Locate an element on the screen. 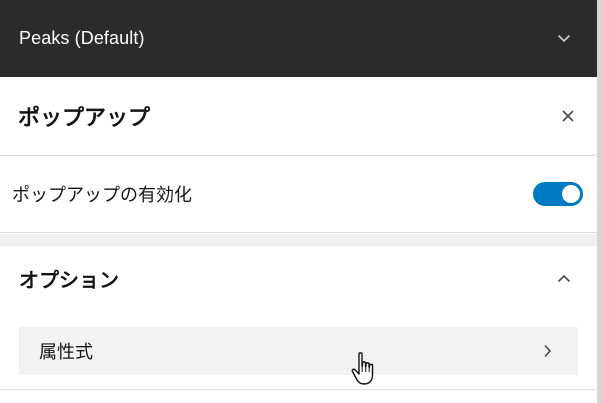 Image resolution: width=602 pixels, height=403 pixels. panel-edge is located at coordinates (599, 201).